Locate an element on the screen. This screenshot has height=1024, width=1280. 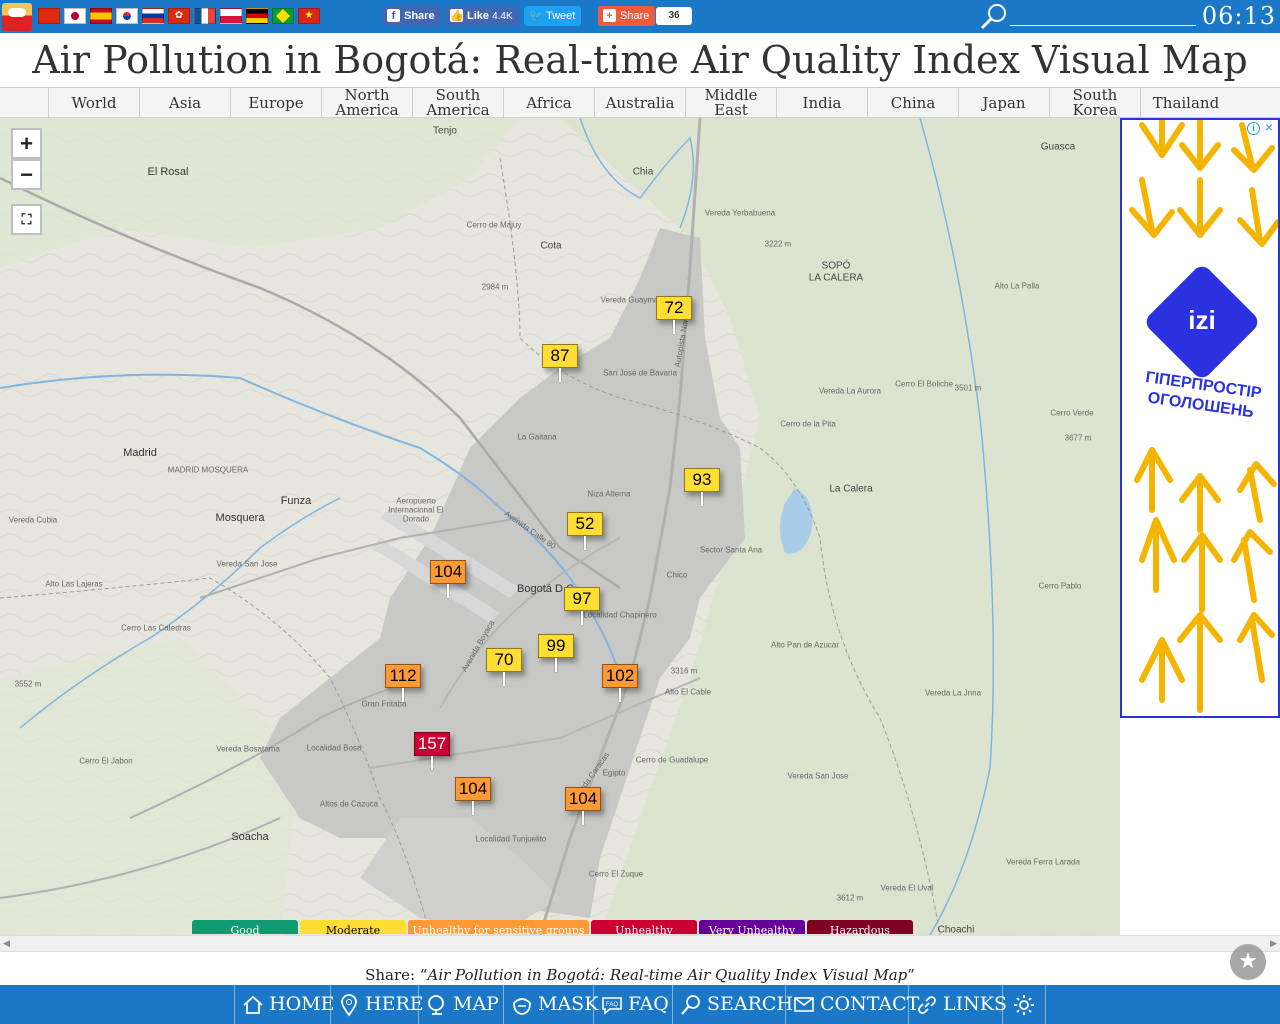
advertisement-banner: izi ГІПЕРПРОСТІР ОГОЛОШЕНЬ i × is located at coordinates (1200, 418).